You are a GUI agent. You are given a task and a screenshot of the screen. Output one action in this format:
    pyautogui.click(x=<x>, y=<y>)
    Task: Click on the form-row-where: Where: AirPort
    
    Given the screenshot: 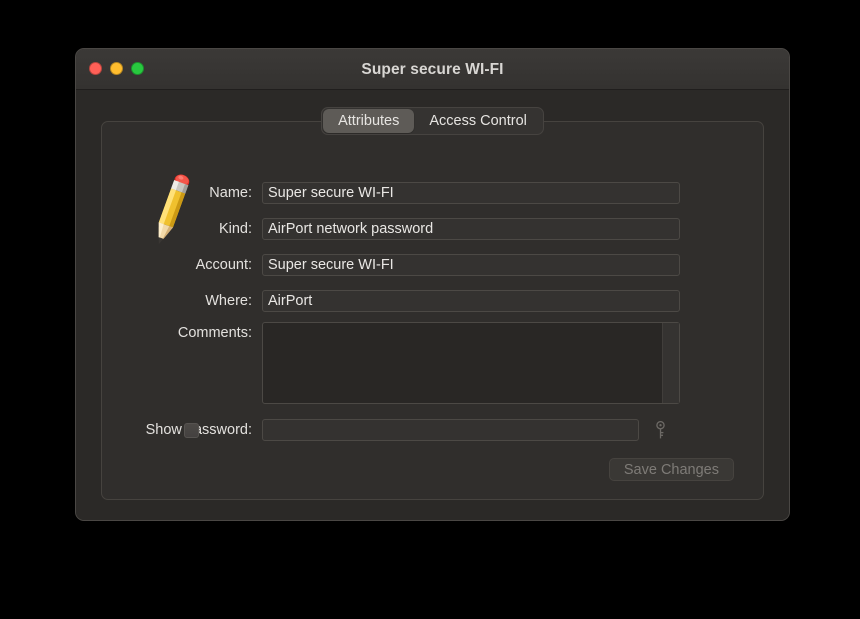 What is the action you would take?
    pyautogui.click(x=391, y=301)
    